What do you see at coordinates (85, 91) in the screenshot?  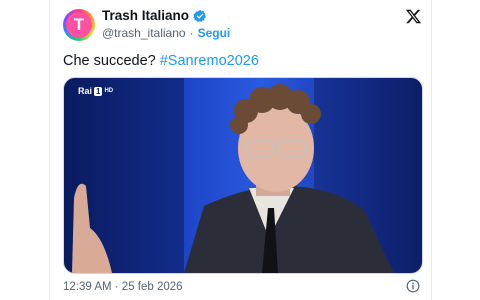 I see `broadcaster-name: Rai` at bounding box center [85, 91].